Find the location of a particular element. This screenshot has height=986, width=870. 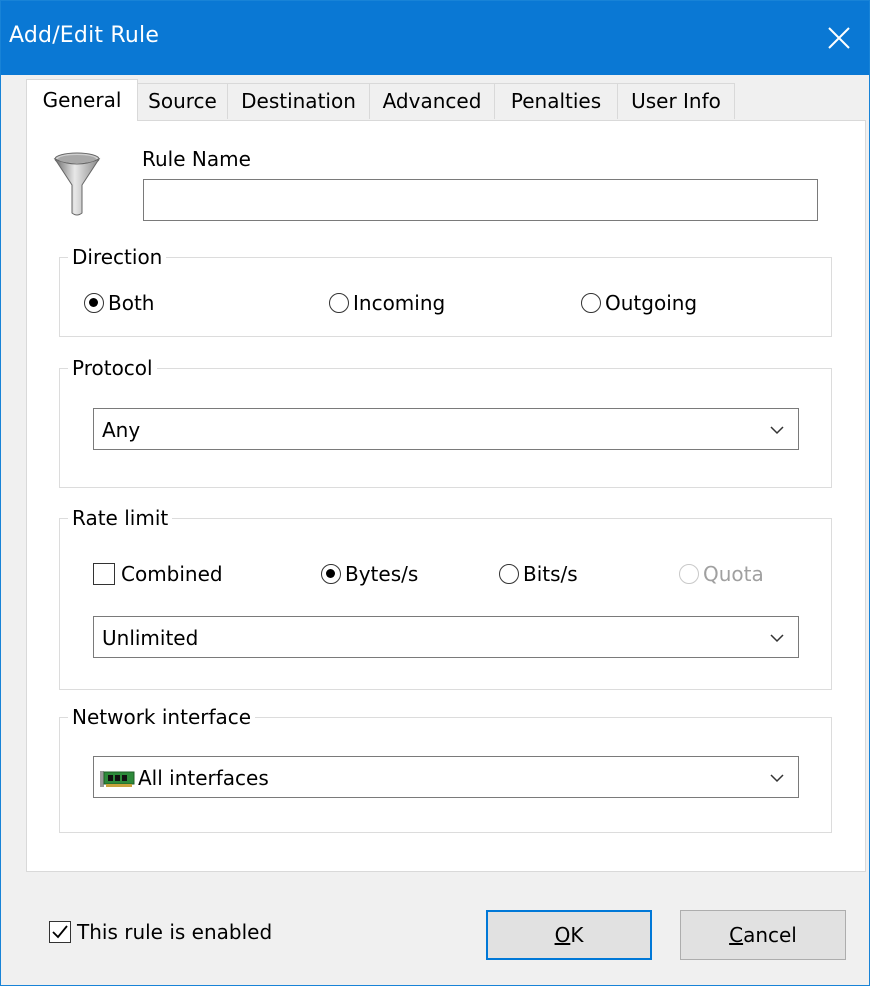

rule-name-label: Rule Name is located at coordinates (196, 159).